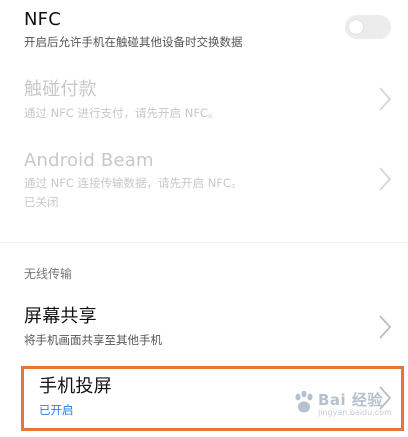 This screenshot has width=408, height=437. What do you see at coordinates (355, 412) in the screenshot?
I see `watermark-url: jingyan.baidu.com` at bounding box center [355, 412].